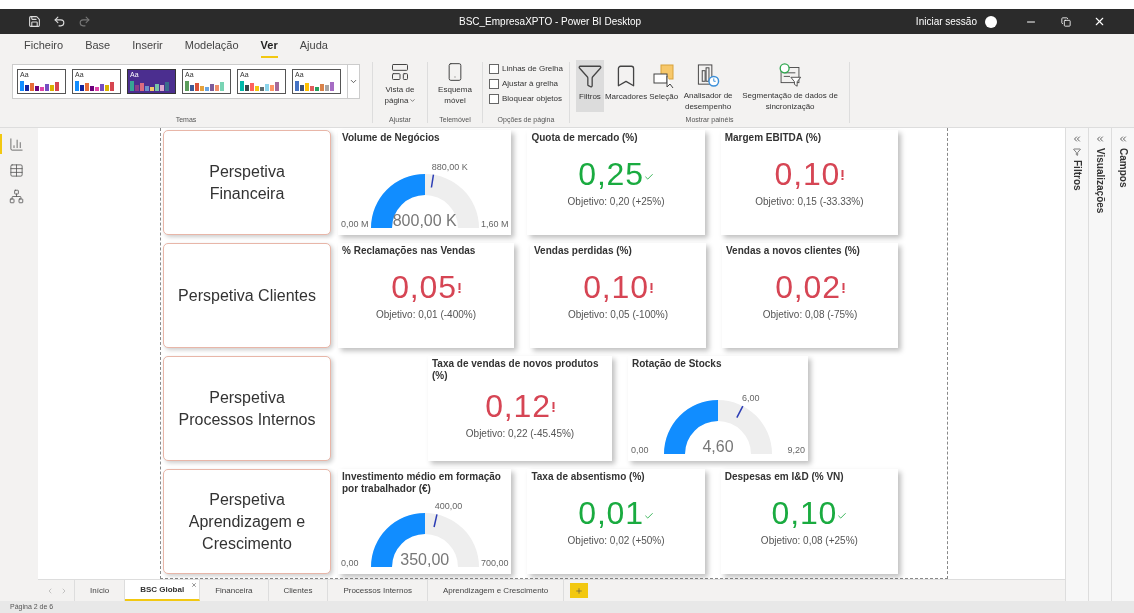 Image resolution: width=1134 pixels, height=613 pixels. What do you see at coordinates (583, 250) in the screenshot?
I see `visual-title: Vendas perdidas (%)` at bounding box center [583, 250].